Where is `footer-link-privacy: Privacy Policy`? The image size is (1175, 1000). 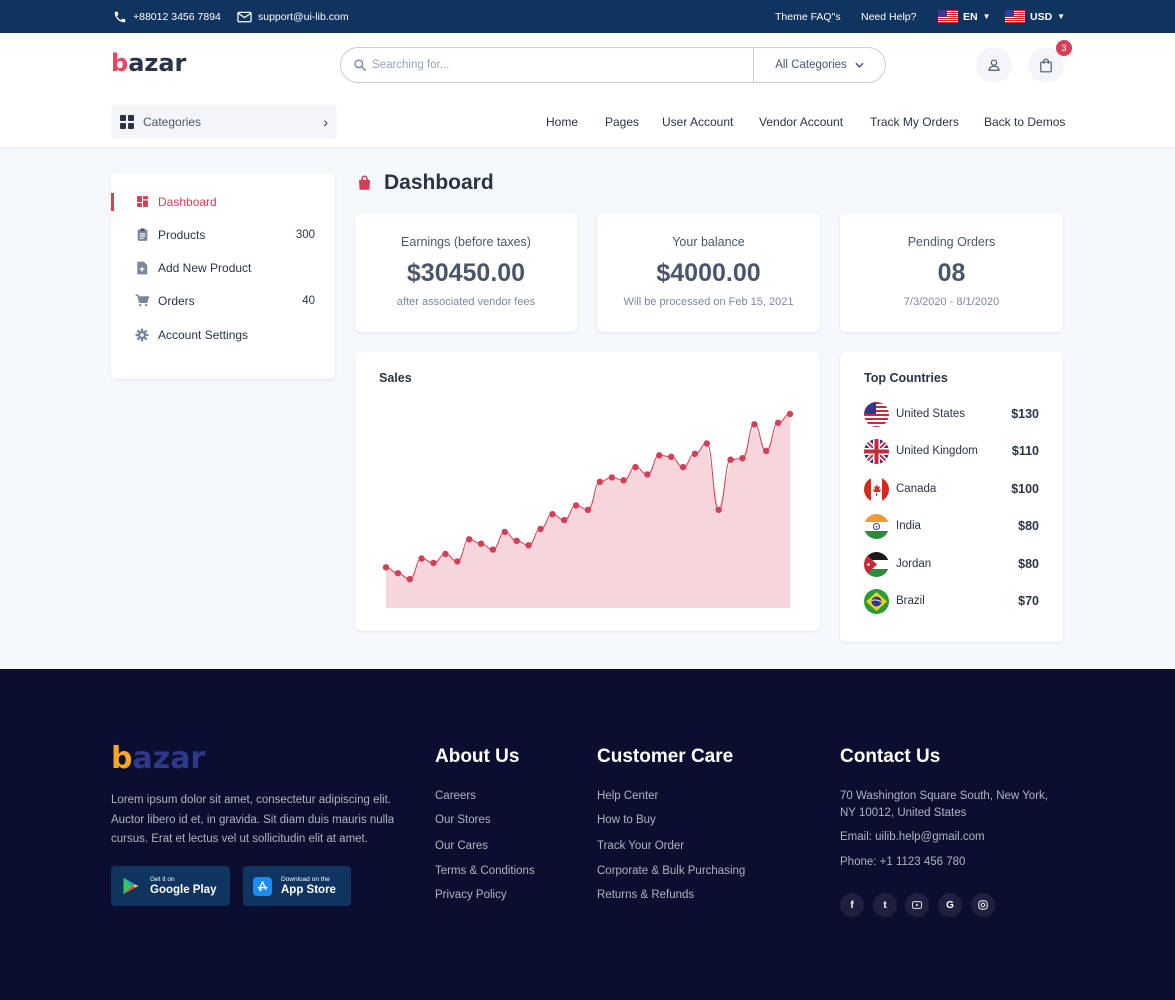 footer-link-privacy: Privacy Policy is located at coordinates (471, 895).